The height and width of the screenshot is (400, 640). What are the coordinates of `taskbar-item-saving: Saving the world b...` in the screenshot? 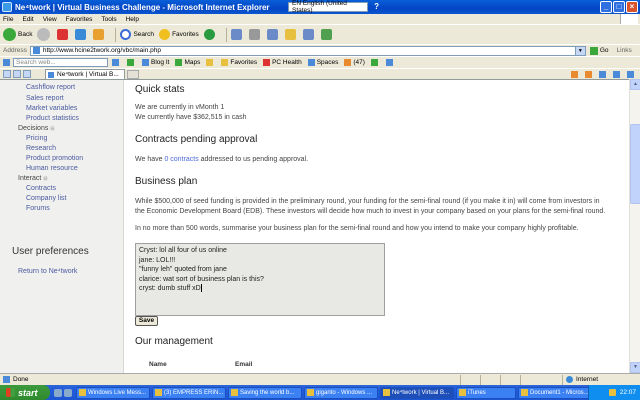 It's located at (265, 392).